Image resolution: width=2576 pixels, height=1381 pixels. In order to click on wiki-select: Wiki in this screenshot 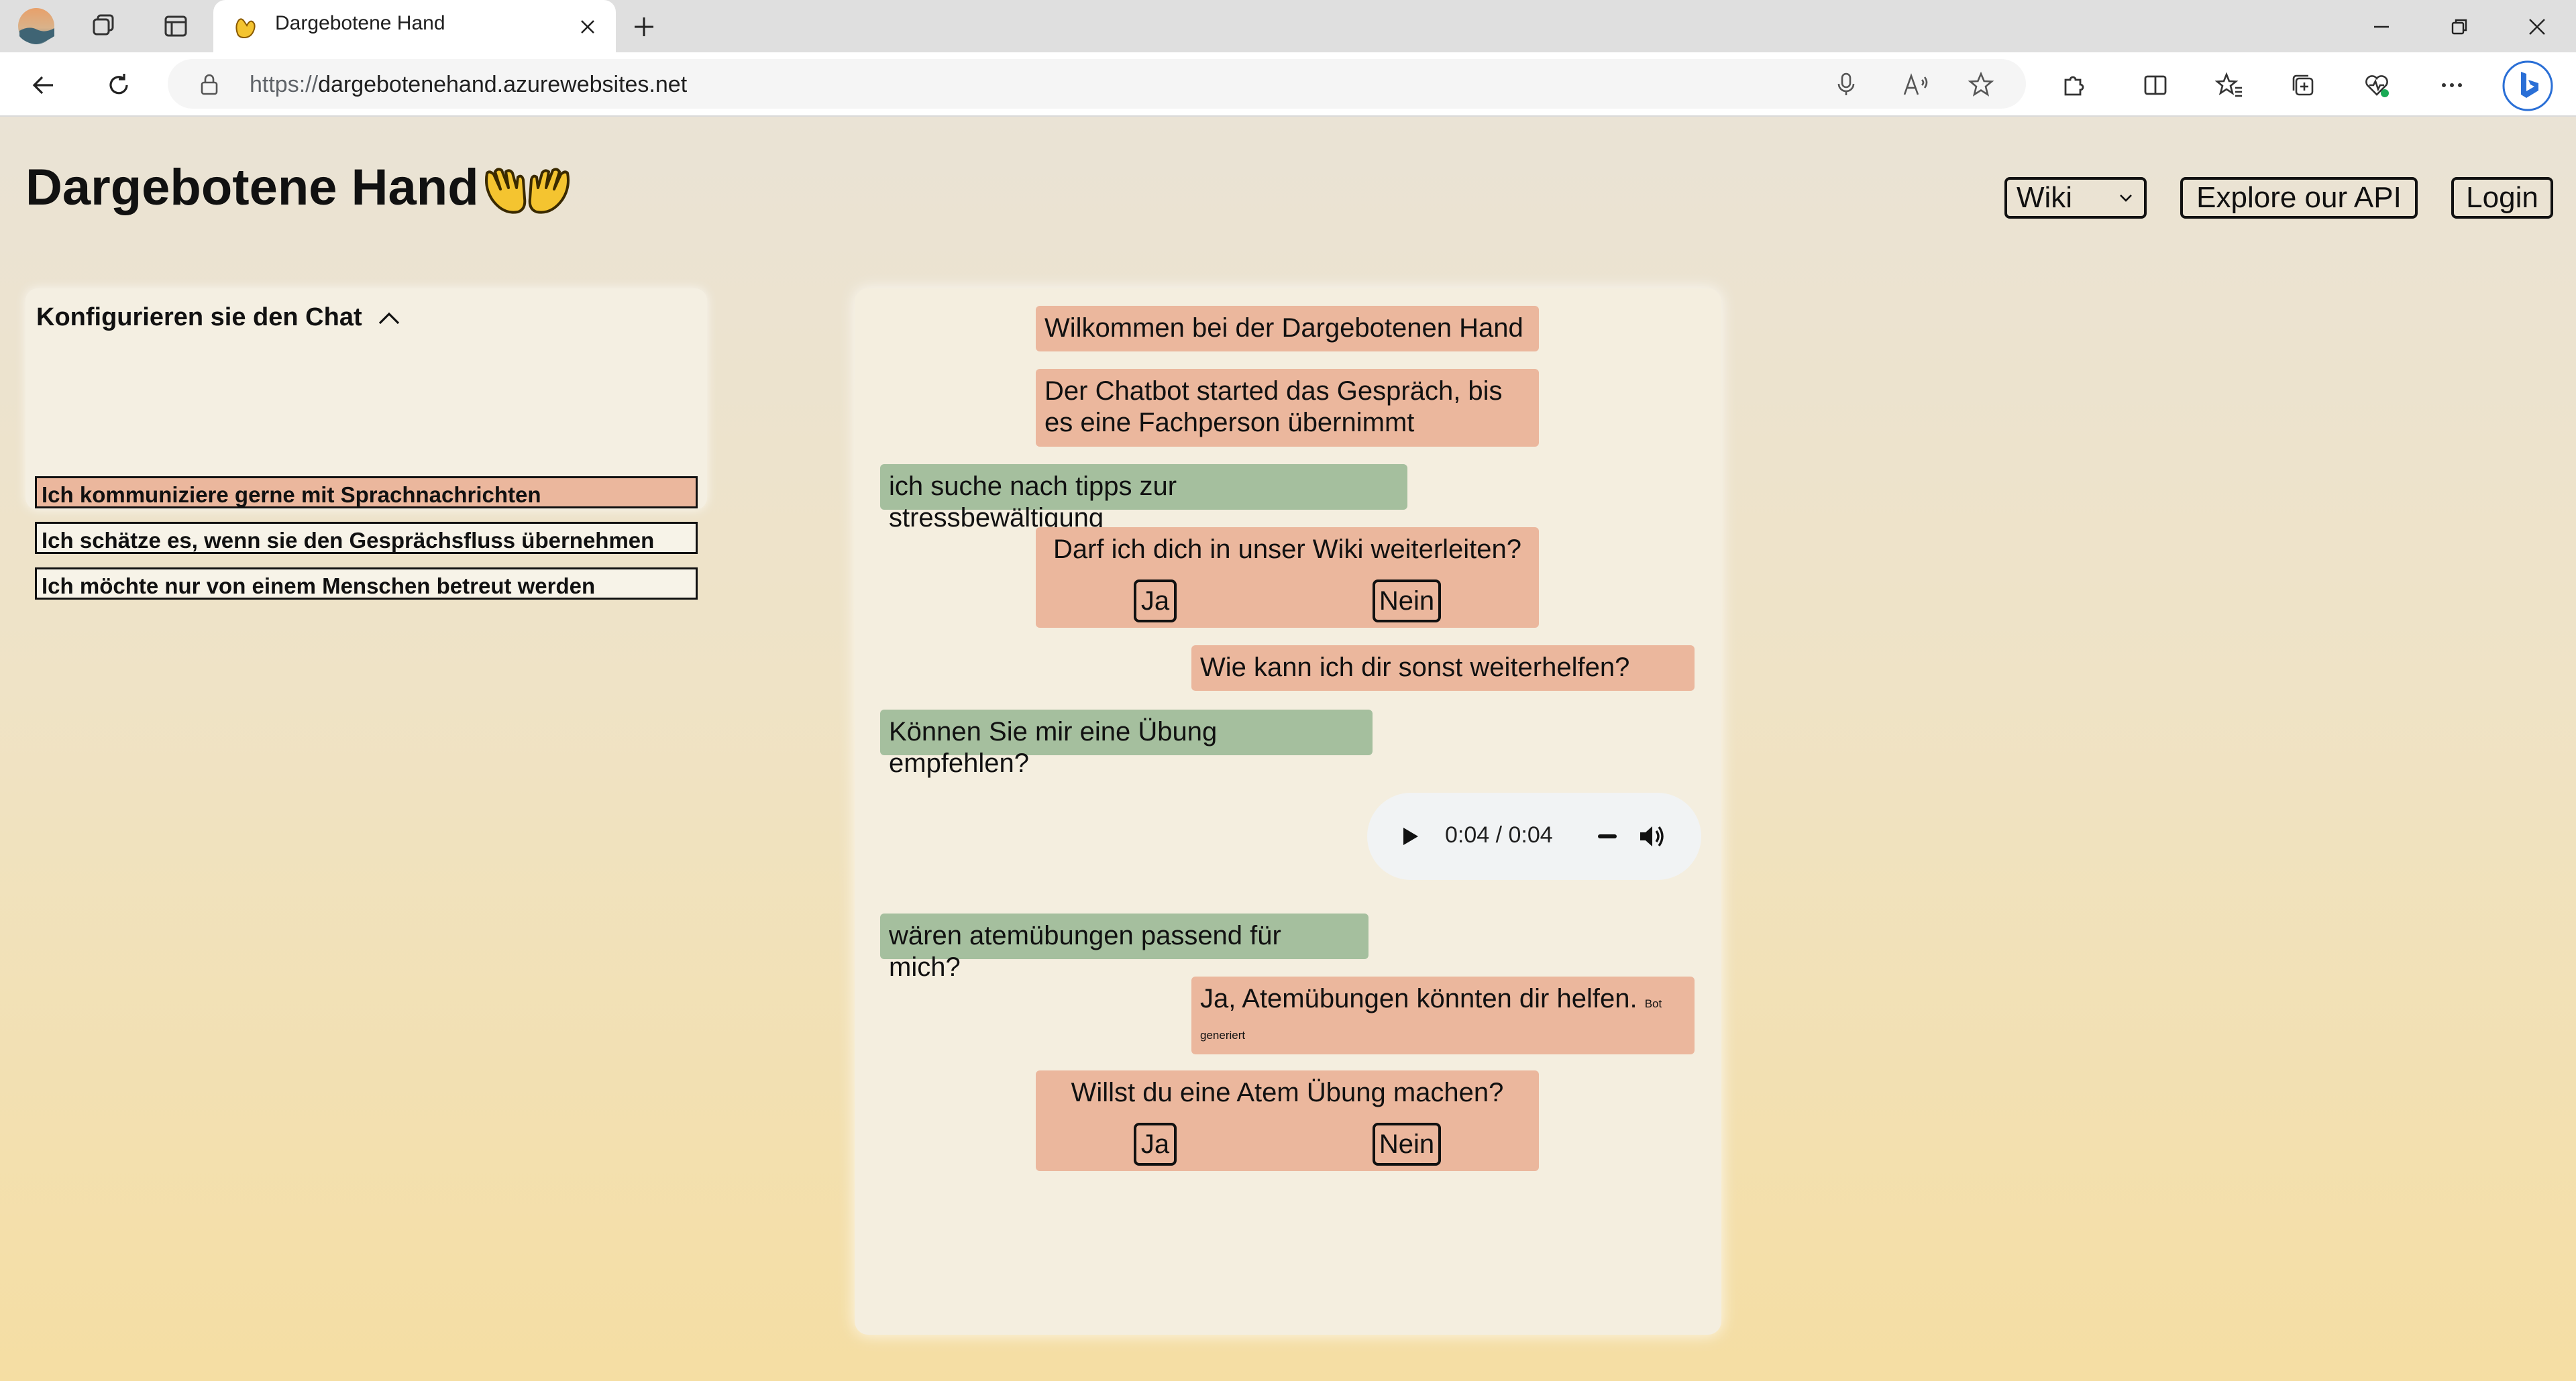, I will do `click(2075, 198)`.